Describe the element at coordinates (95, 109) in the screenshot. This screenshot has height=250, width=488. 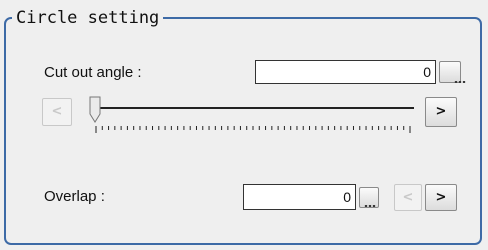
I see `slider-thumb-icon` at that location.